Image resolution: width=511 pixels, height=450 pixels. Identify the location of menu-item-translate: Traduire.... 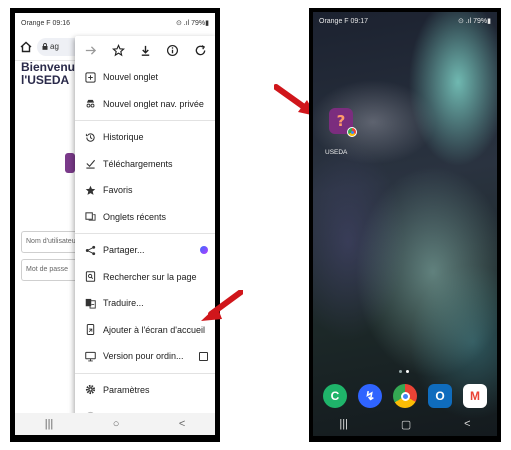
(145, 303).